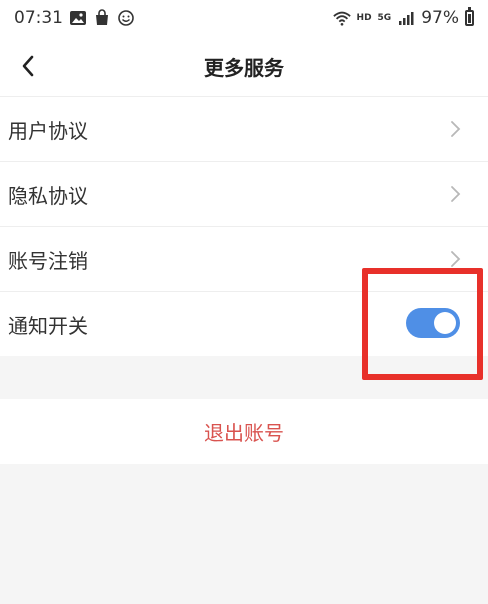 The height and width of the screenshot is (604, 488). I want to click on logout-label: 退出账号, so click(244, 433).